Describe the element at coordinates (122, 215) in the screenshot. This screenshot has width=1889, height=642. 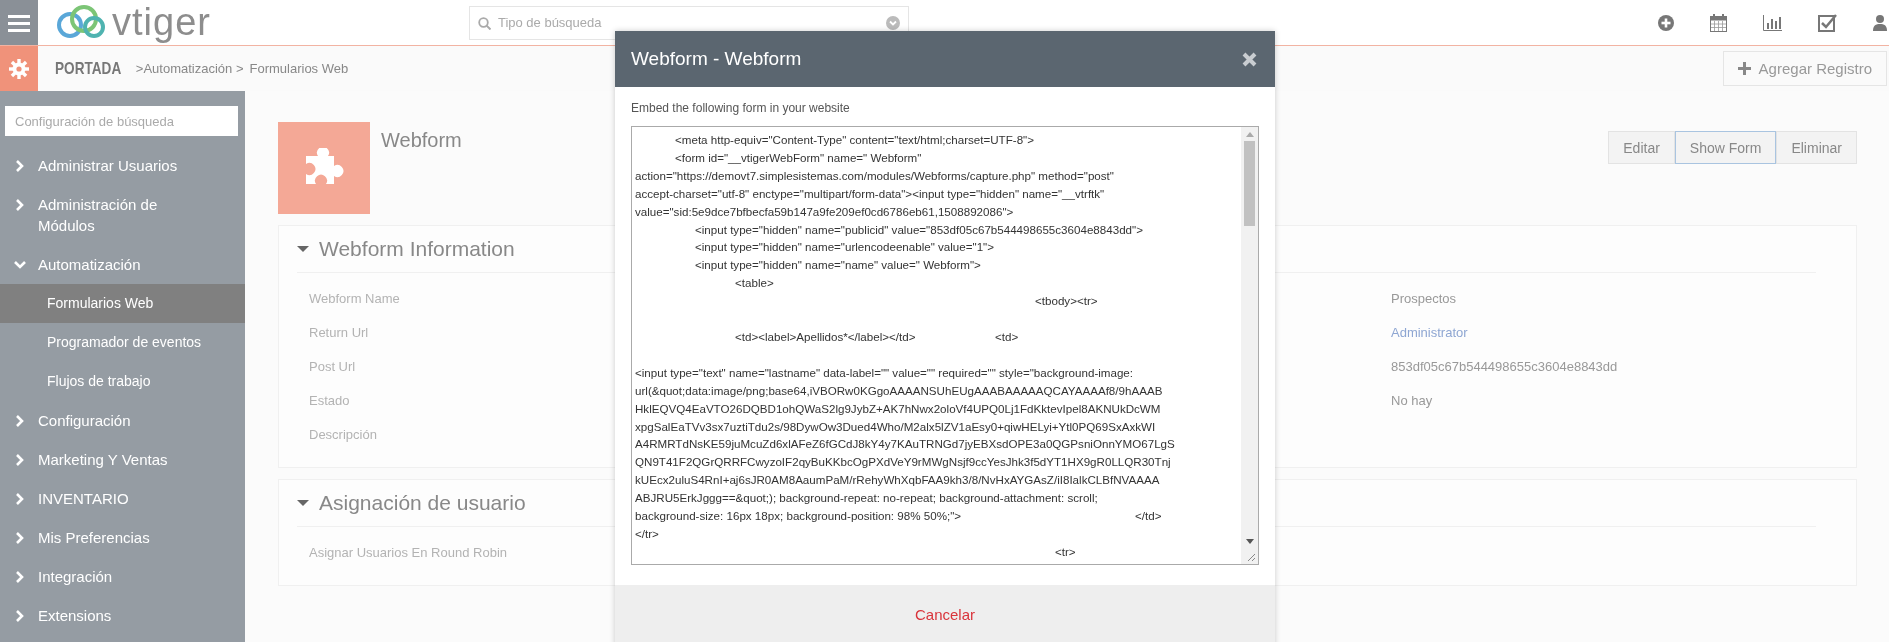
I see `sidebar-item: Administración de Módulos` at that location.